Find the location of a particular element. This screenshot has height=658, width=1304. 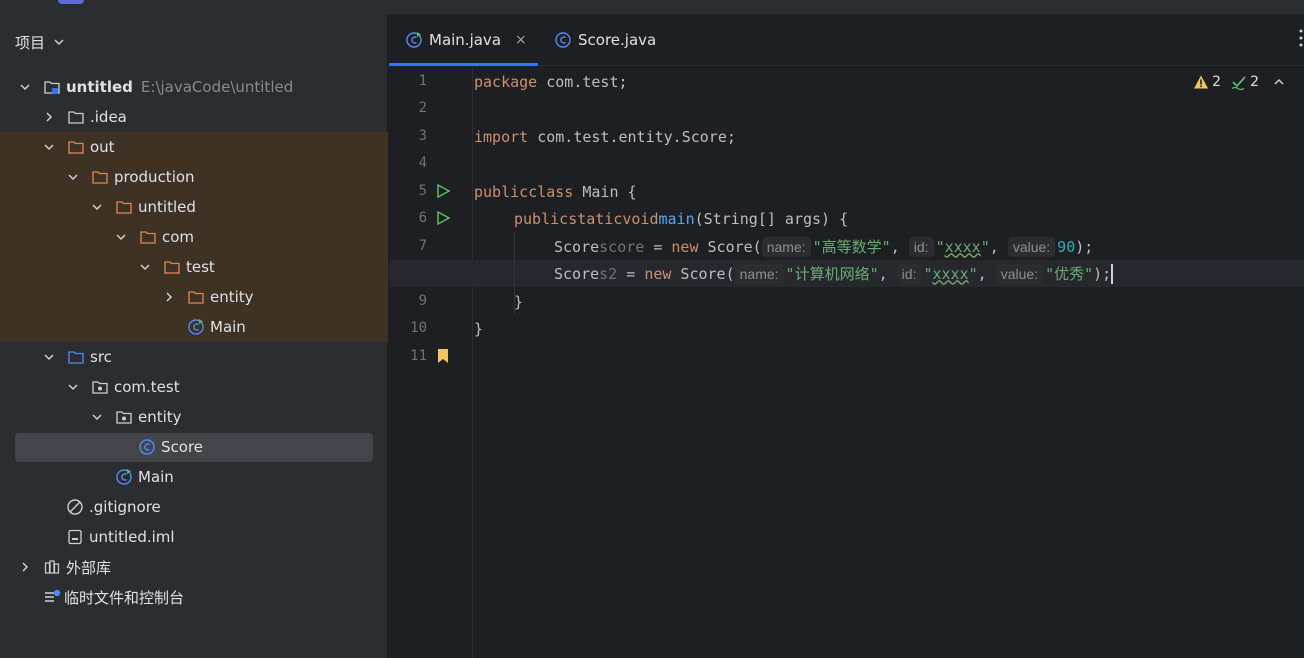

tree-item-score: Score is located at coordinates (194, 447).